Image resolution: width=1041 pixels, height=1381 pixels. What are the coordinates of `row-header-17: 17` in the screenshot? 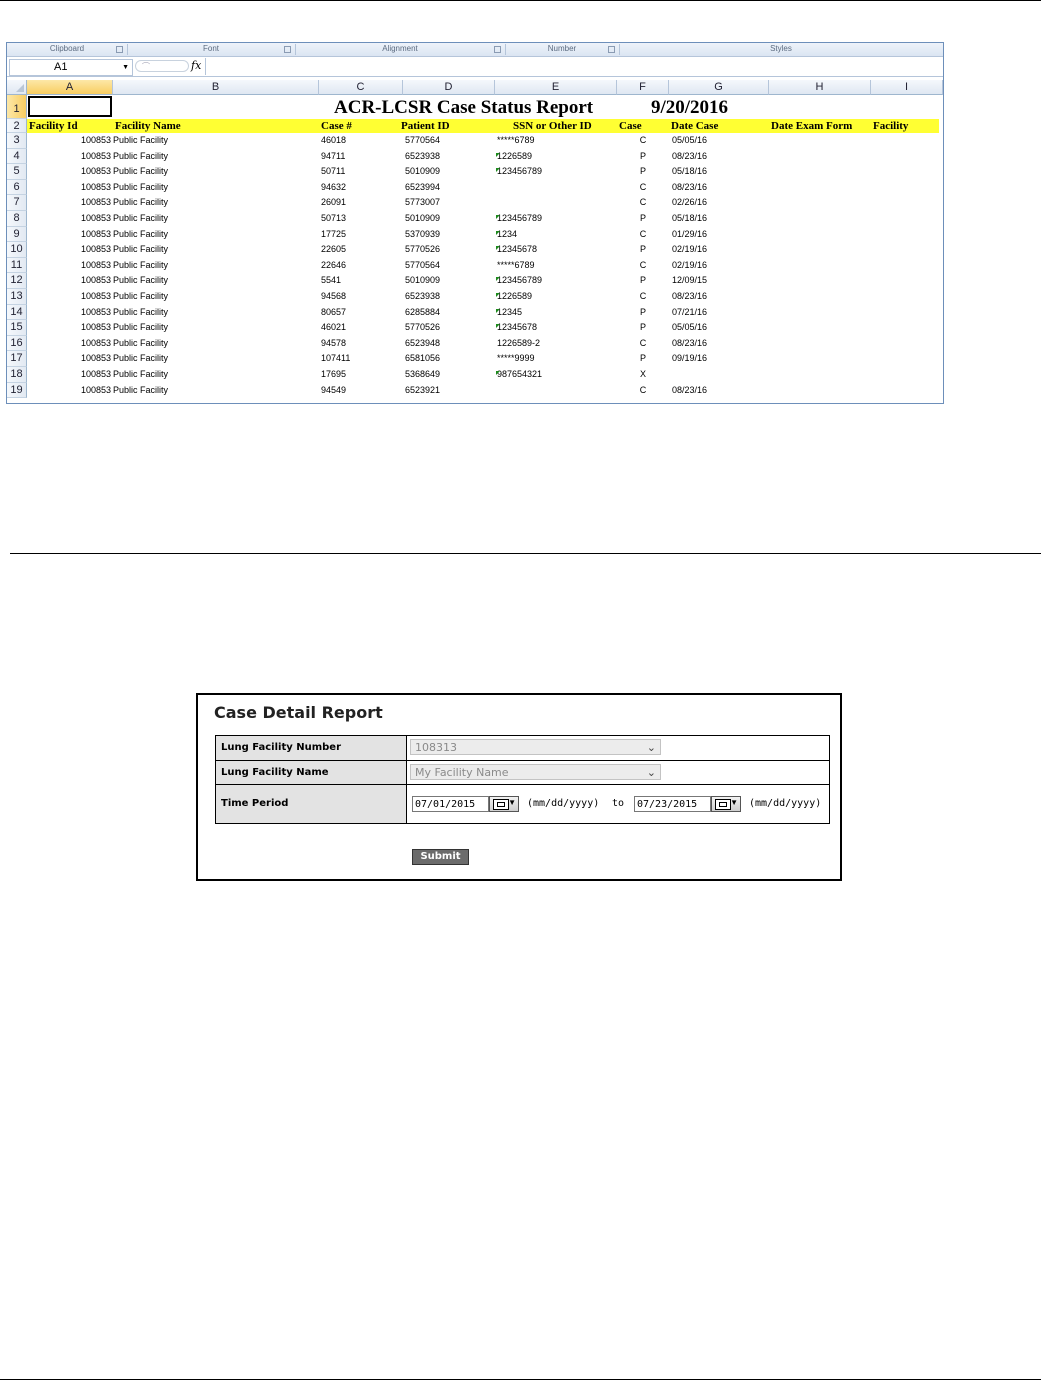 It's located at (17, 359).